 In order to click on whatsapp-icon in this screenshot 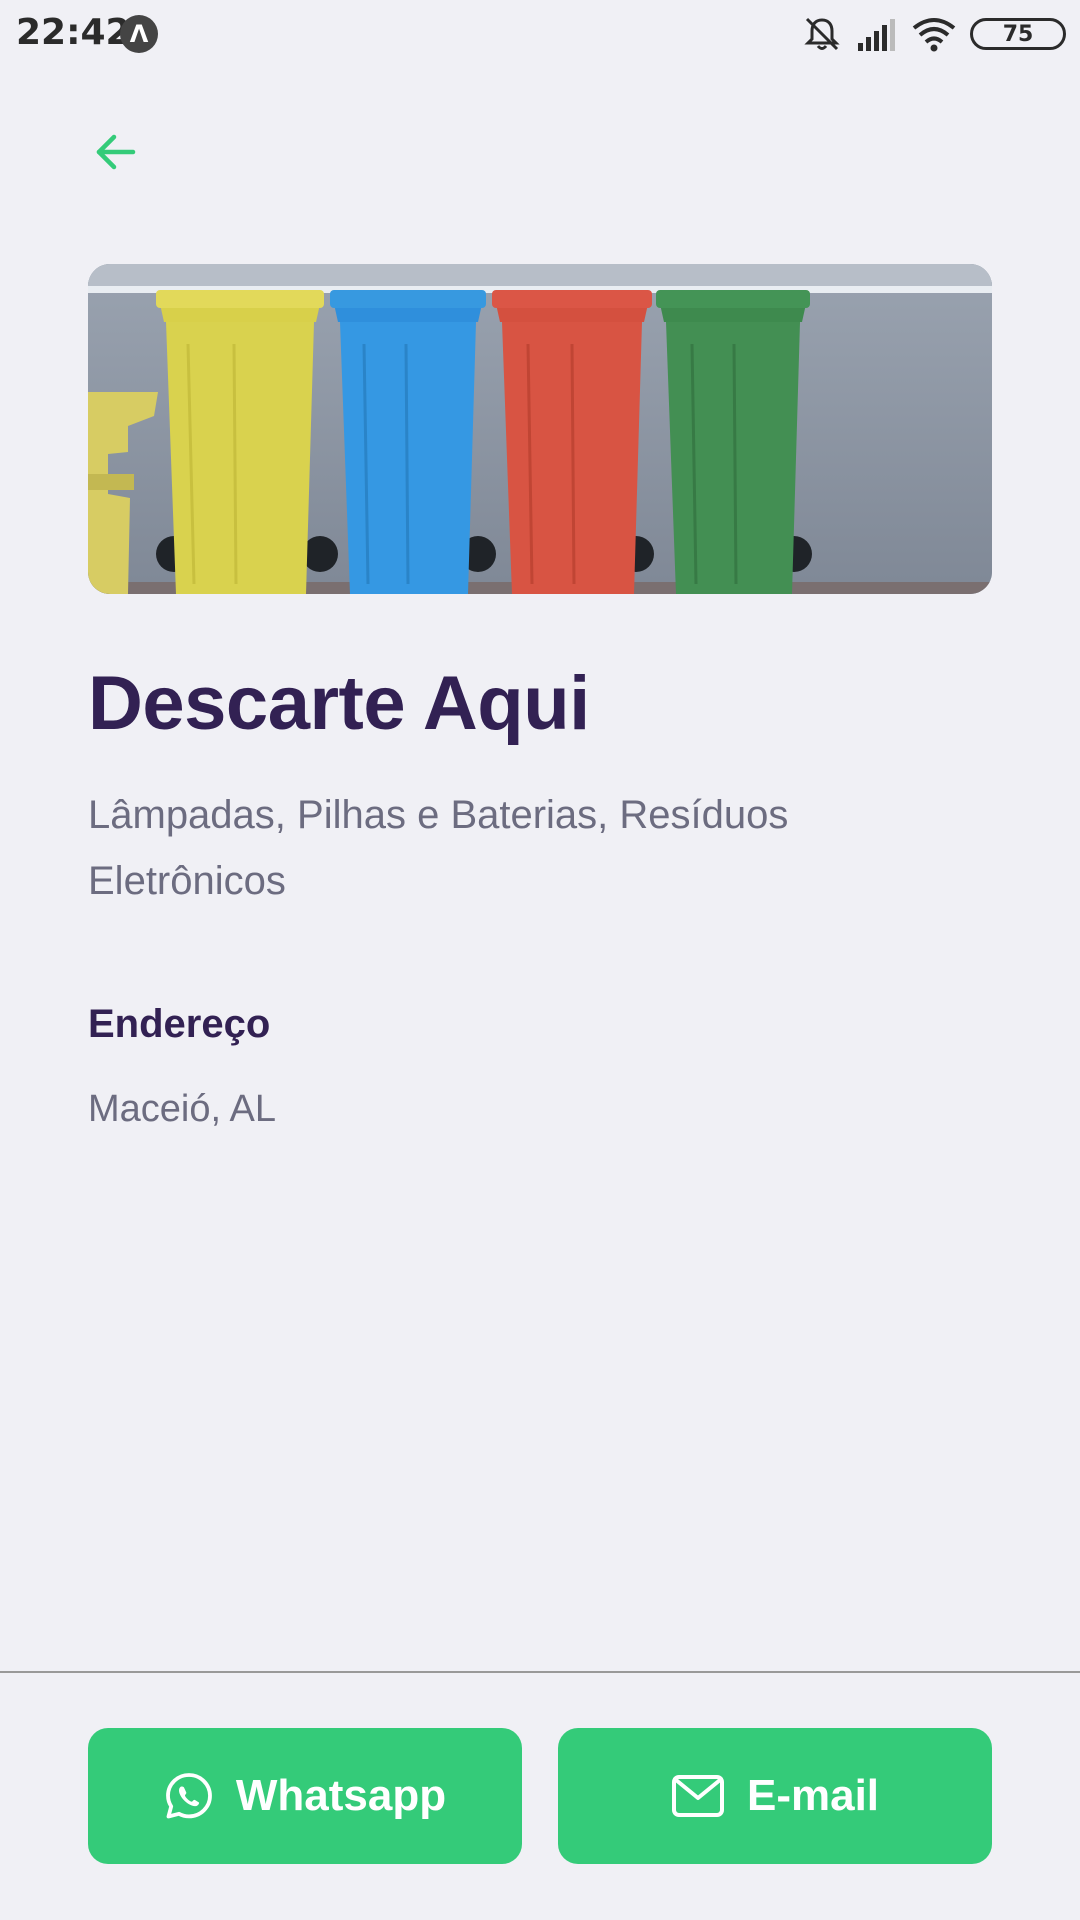, I will do `click(188, 1796)`.